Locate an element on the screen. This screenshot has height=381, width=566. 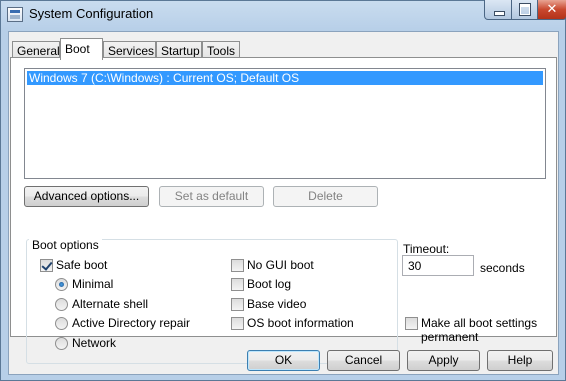
system-config-icon is located at coordinates (15, 14).